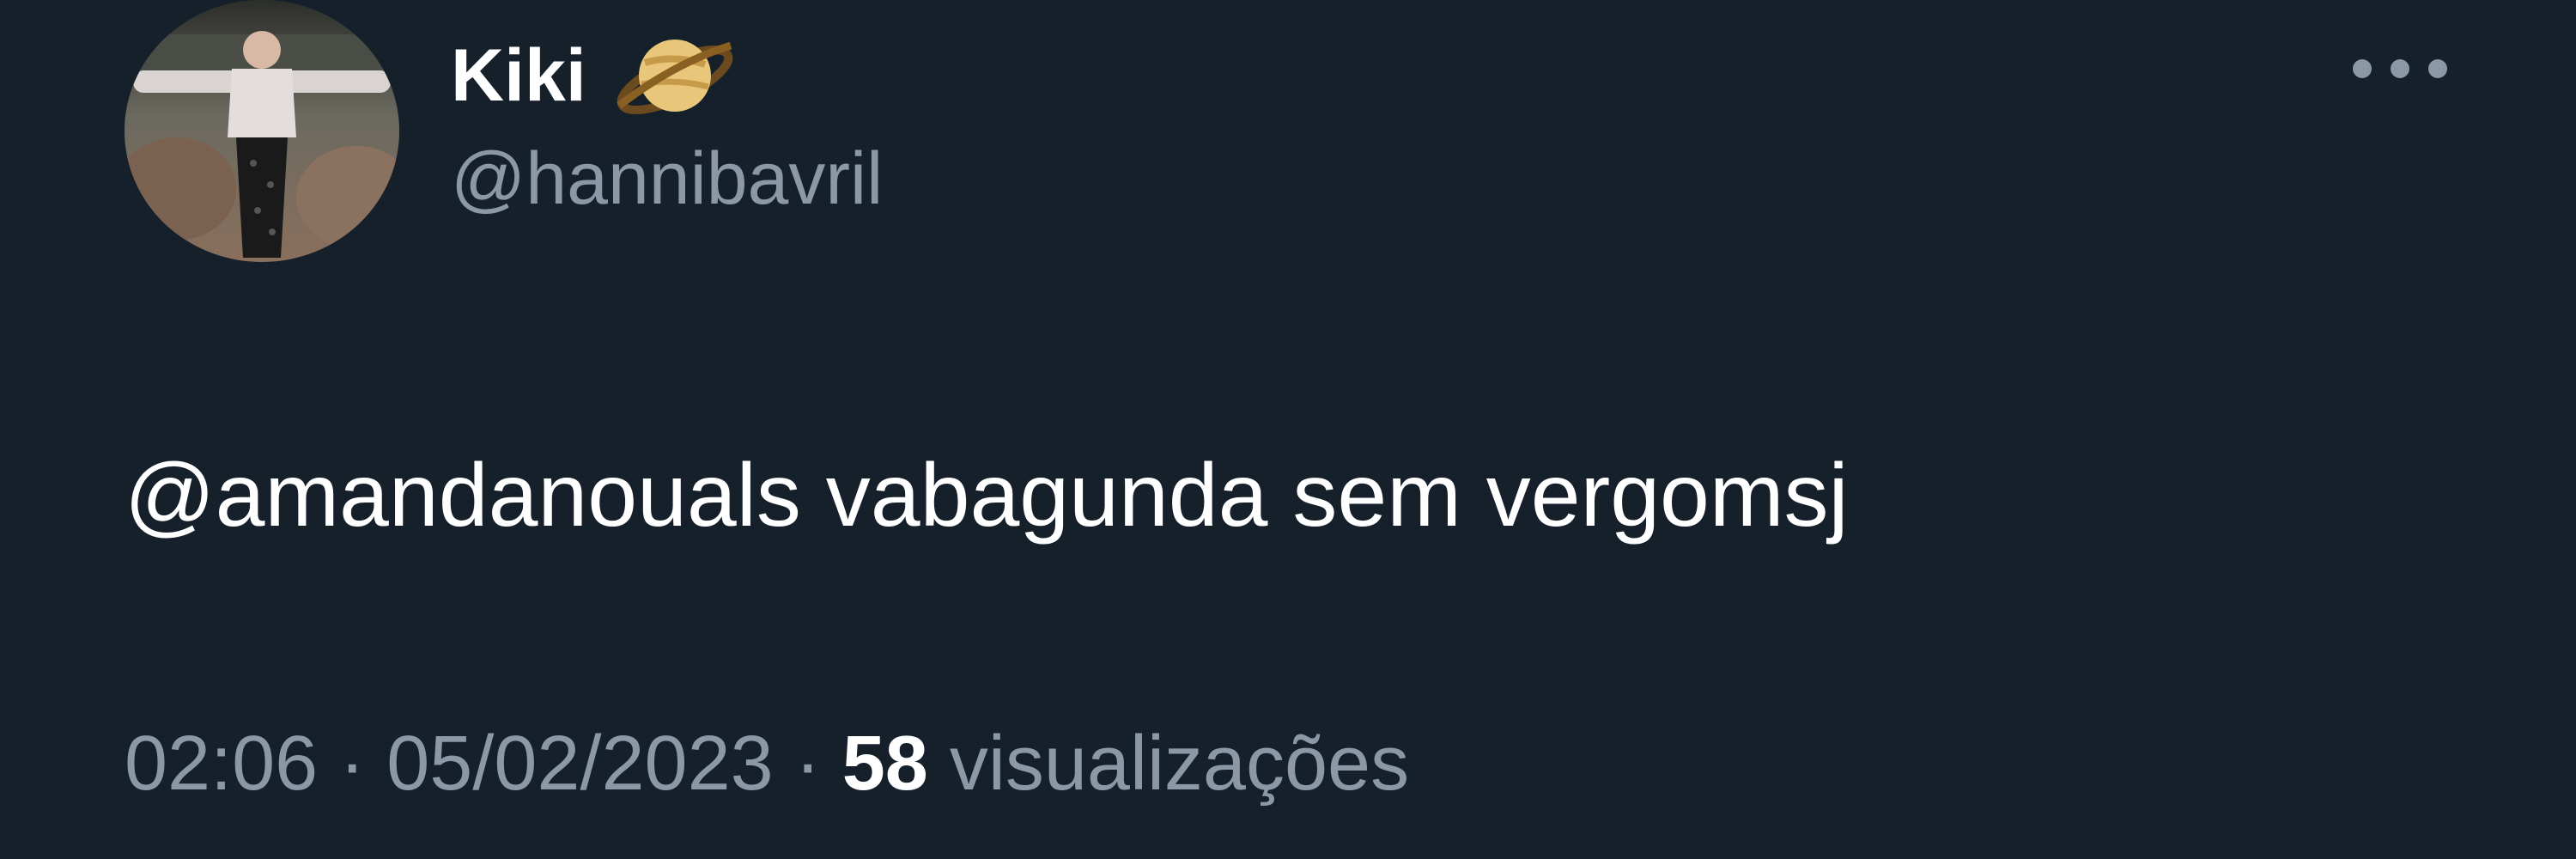 This screenshot has width=2576, height=859. What do you see at coordinates (221, 764) in the screenshot?
I see `tweet-time: 02:06` at bounding box center [221, 764].